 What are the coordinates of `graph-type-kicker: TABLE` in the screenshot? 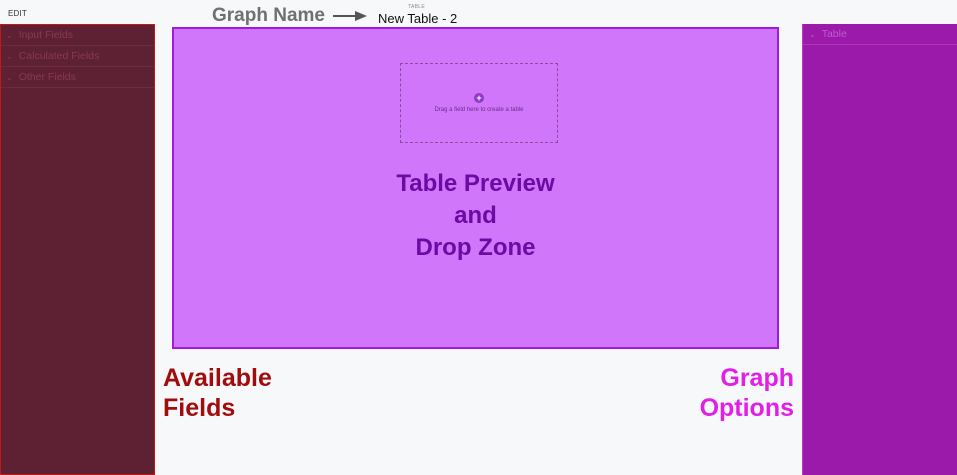 It's located at (416, 7).